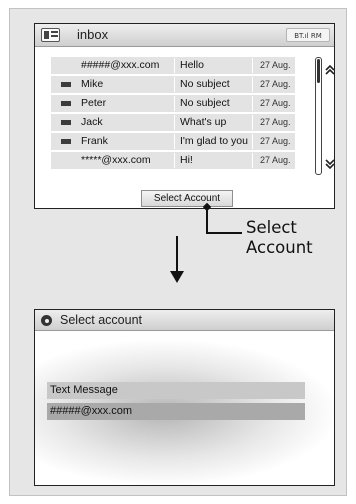  I want to click on select-account-button: Select Account, so click(187, 198).